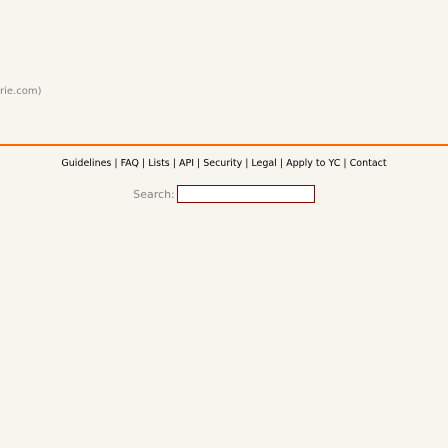 The width and height of the screenshot is (448, 448). Describe the element at coordinates (224, 145) in the screenshot. I see `footer-divider` at that location.